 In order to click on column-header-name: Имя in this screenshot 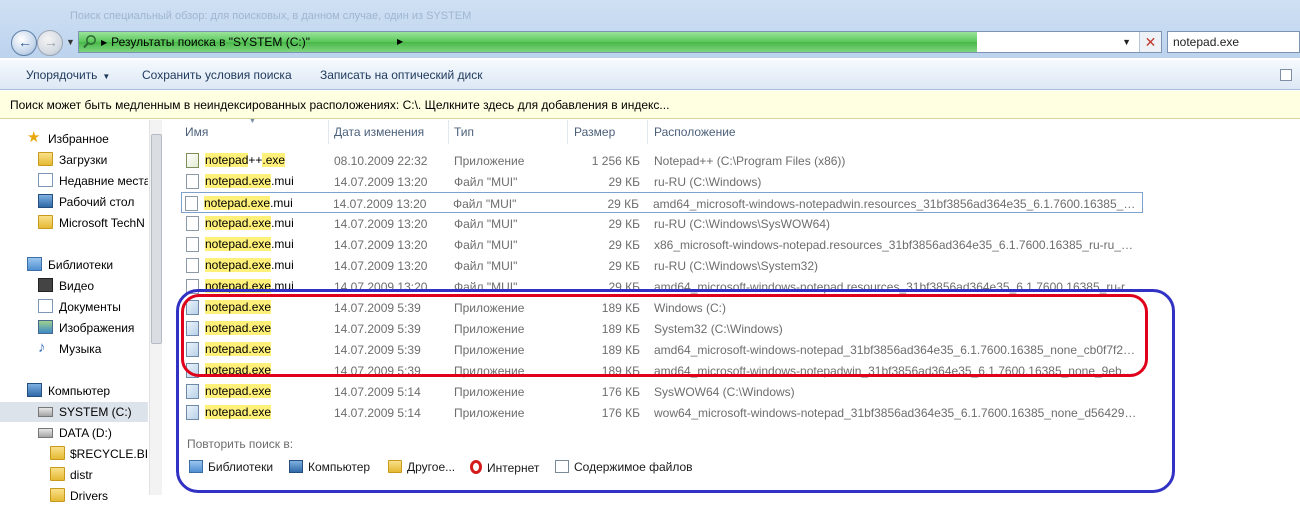, I will do `click(196, 132)`.